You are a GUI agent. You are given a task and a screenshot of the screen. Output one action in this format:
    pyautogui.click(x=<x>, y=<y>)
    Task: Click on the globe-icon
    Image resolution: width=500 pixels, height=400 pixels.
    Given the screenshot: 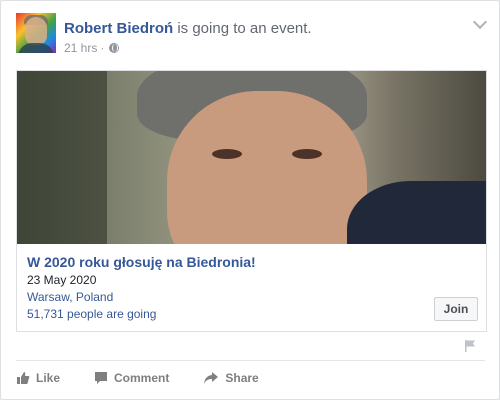 What is the action you would take?
    pyautogui.click(x=114, y=48)
    